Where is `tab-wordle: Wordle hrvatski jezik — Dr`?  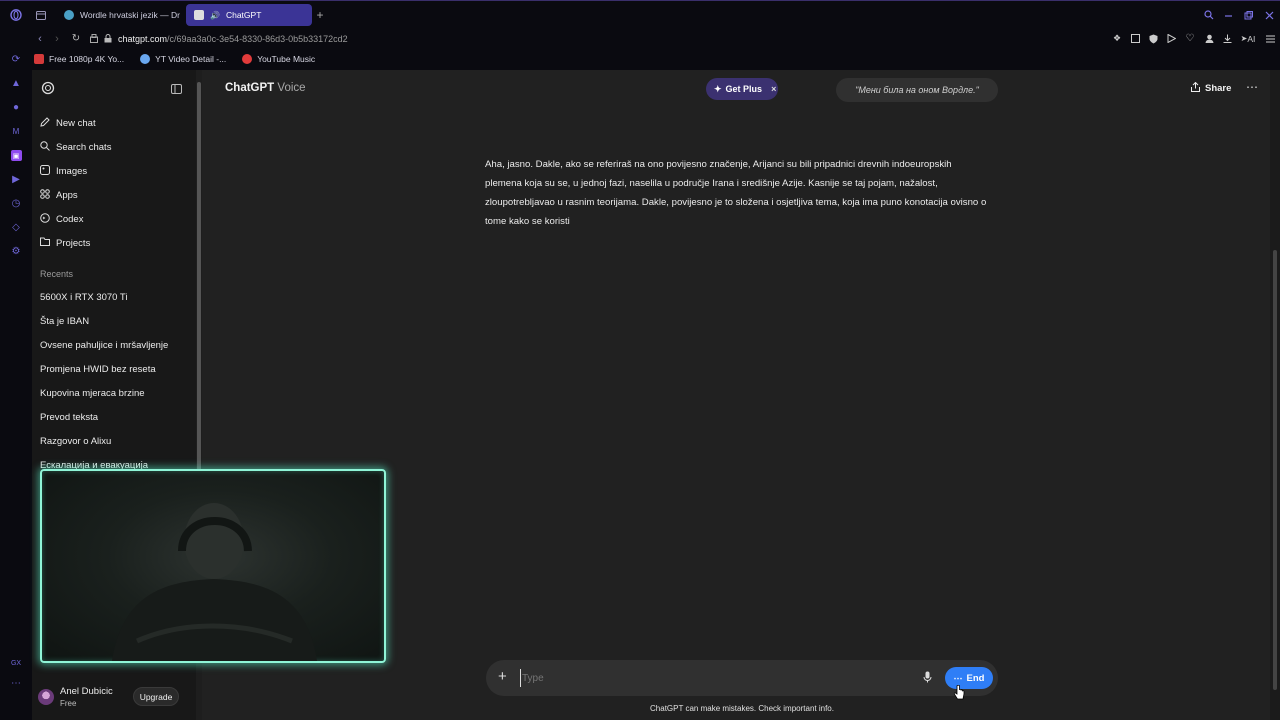
tab-wordle: Wordle hrvatski jezik — Dr is located at coordinates (119, 15).